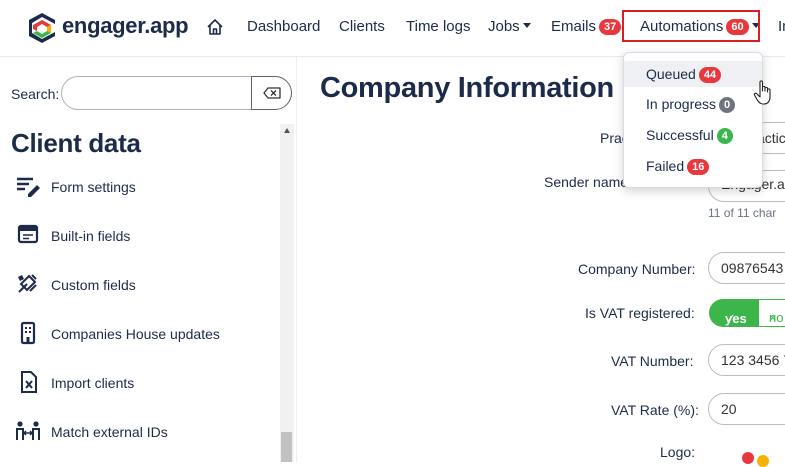  I want to click on panel-divider, so click(296, 259).